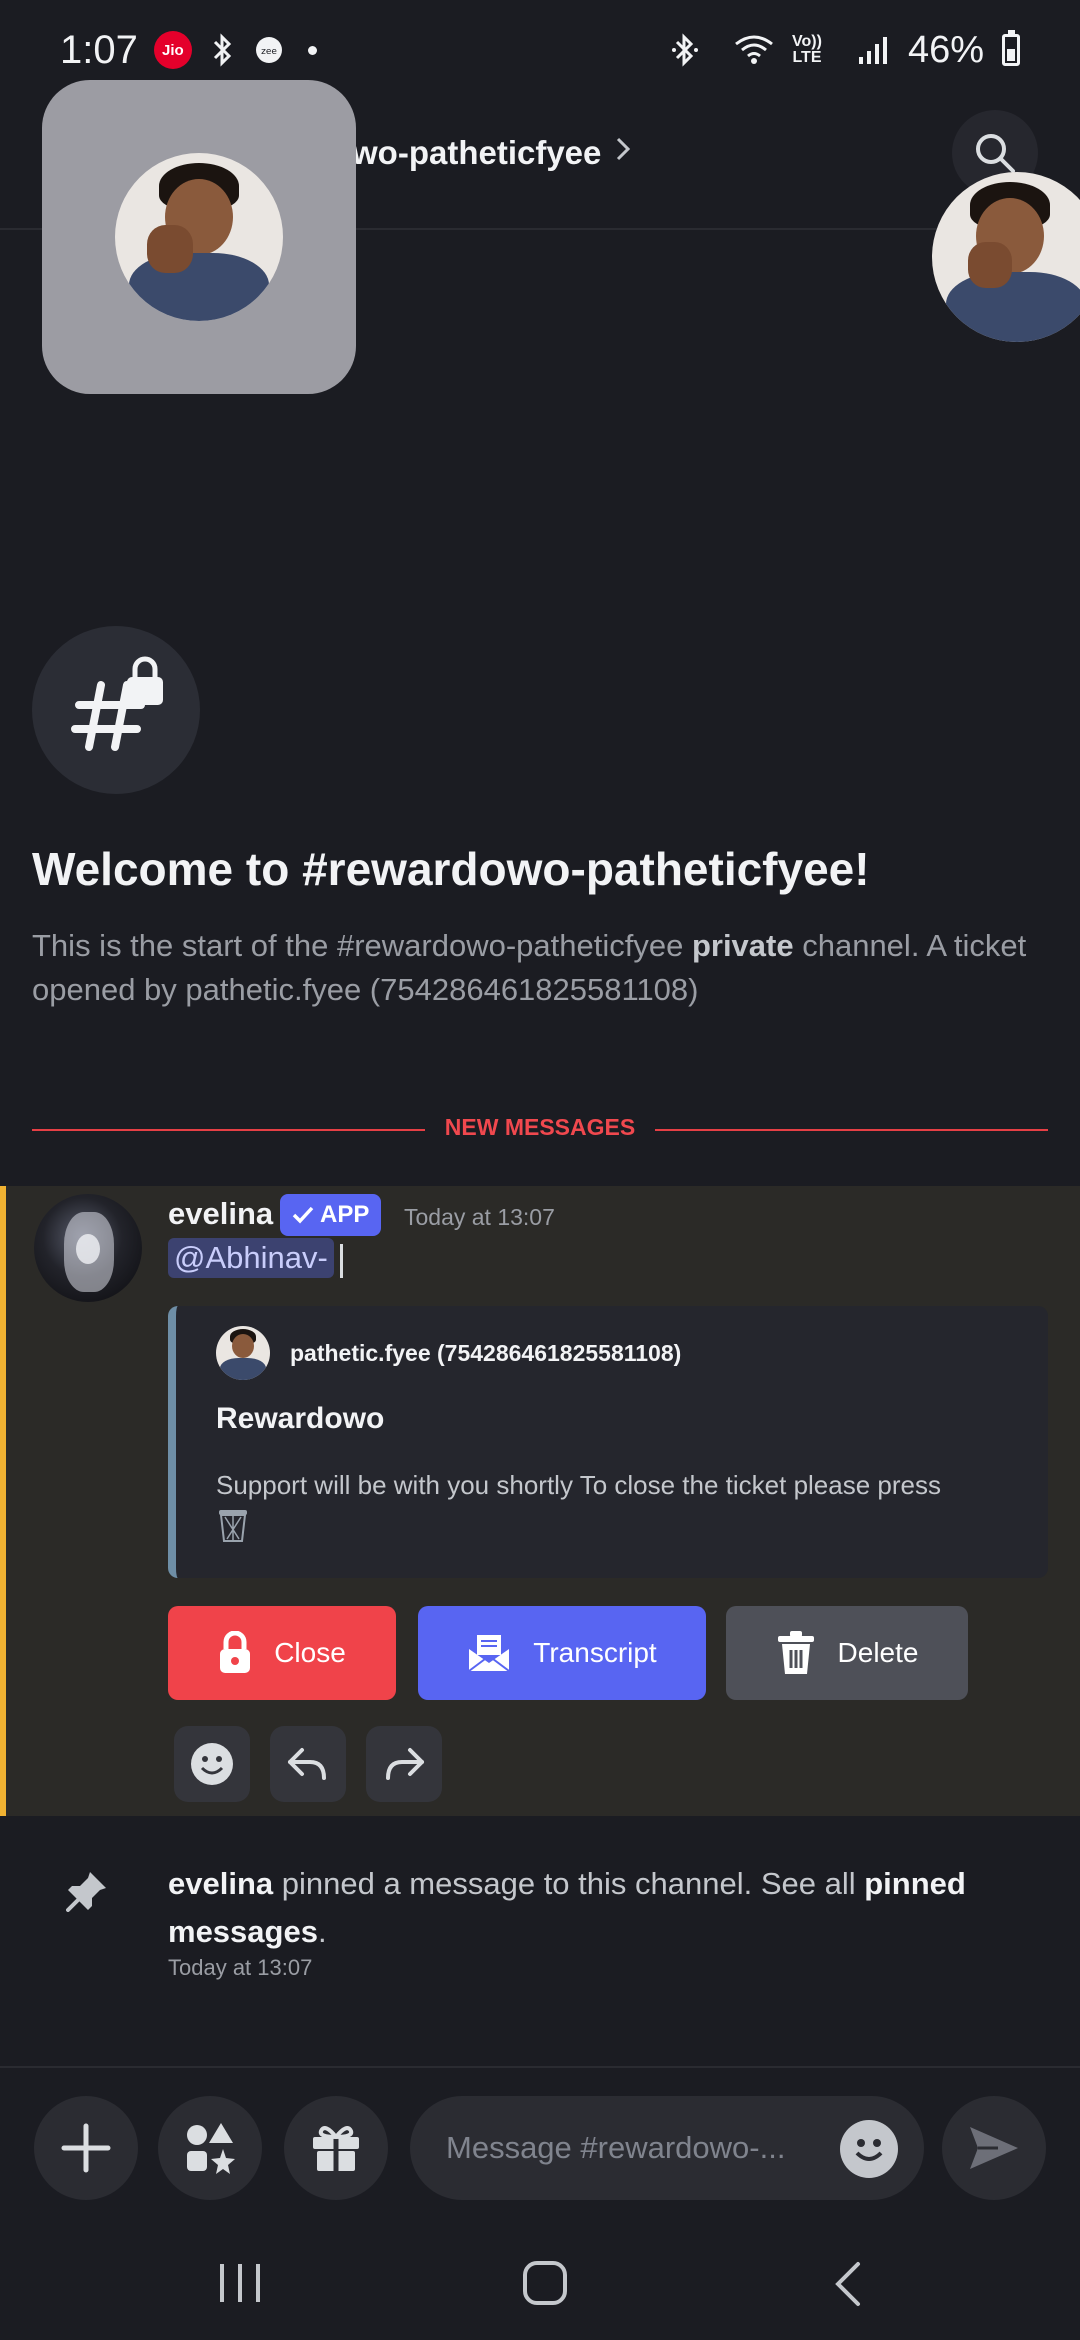  Describe the element at coordinates (807, 41) in the screenshot. I see `volte-line1: Vo))` at that location.